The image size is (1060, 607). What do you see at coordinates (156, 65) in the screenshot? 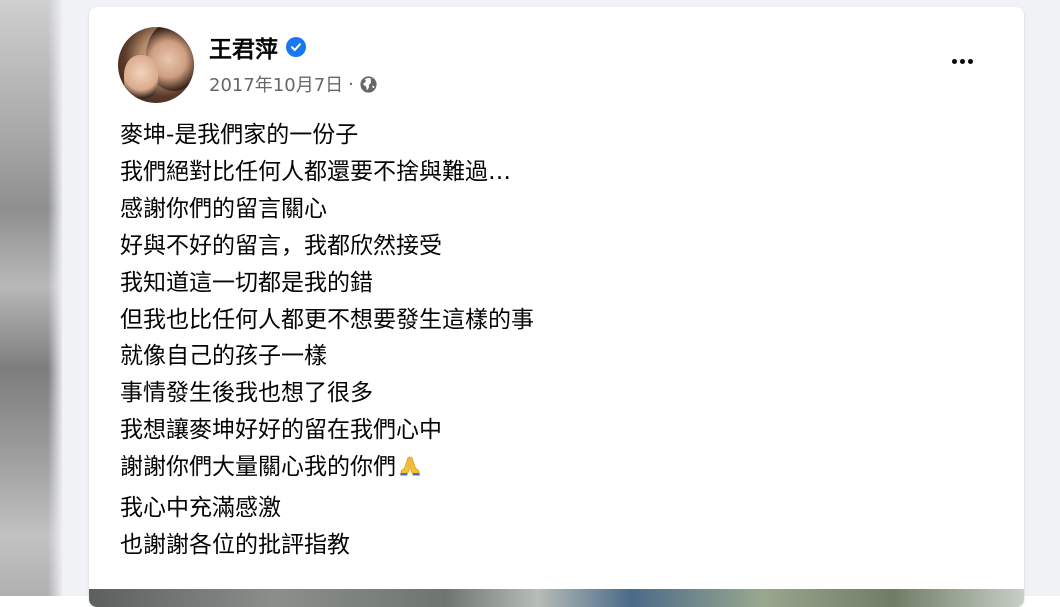
I see `avatar` at bounding box center [156, 65].